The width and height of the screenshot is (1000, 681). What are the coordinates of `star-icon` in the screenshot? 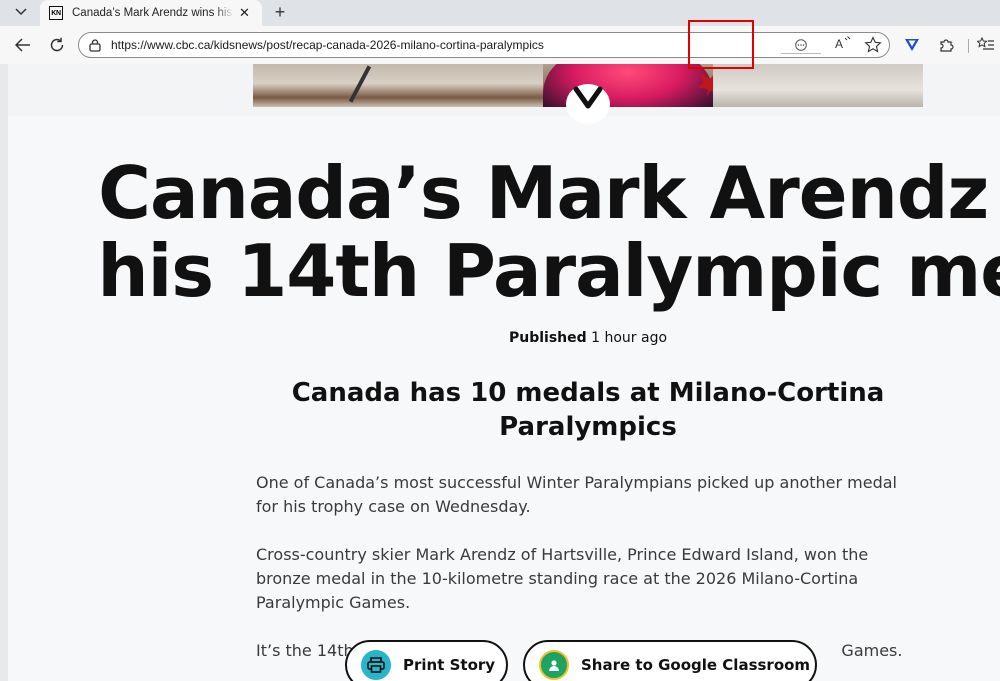 It's located at (873, 44).